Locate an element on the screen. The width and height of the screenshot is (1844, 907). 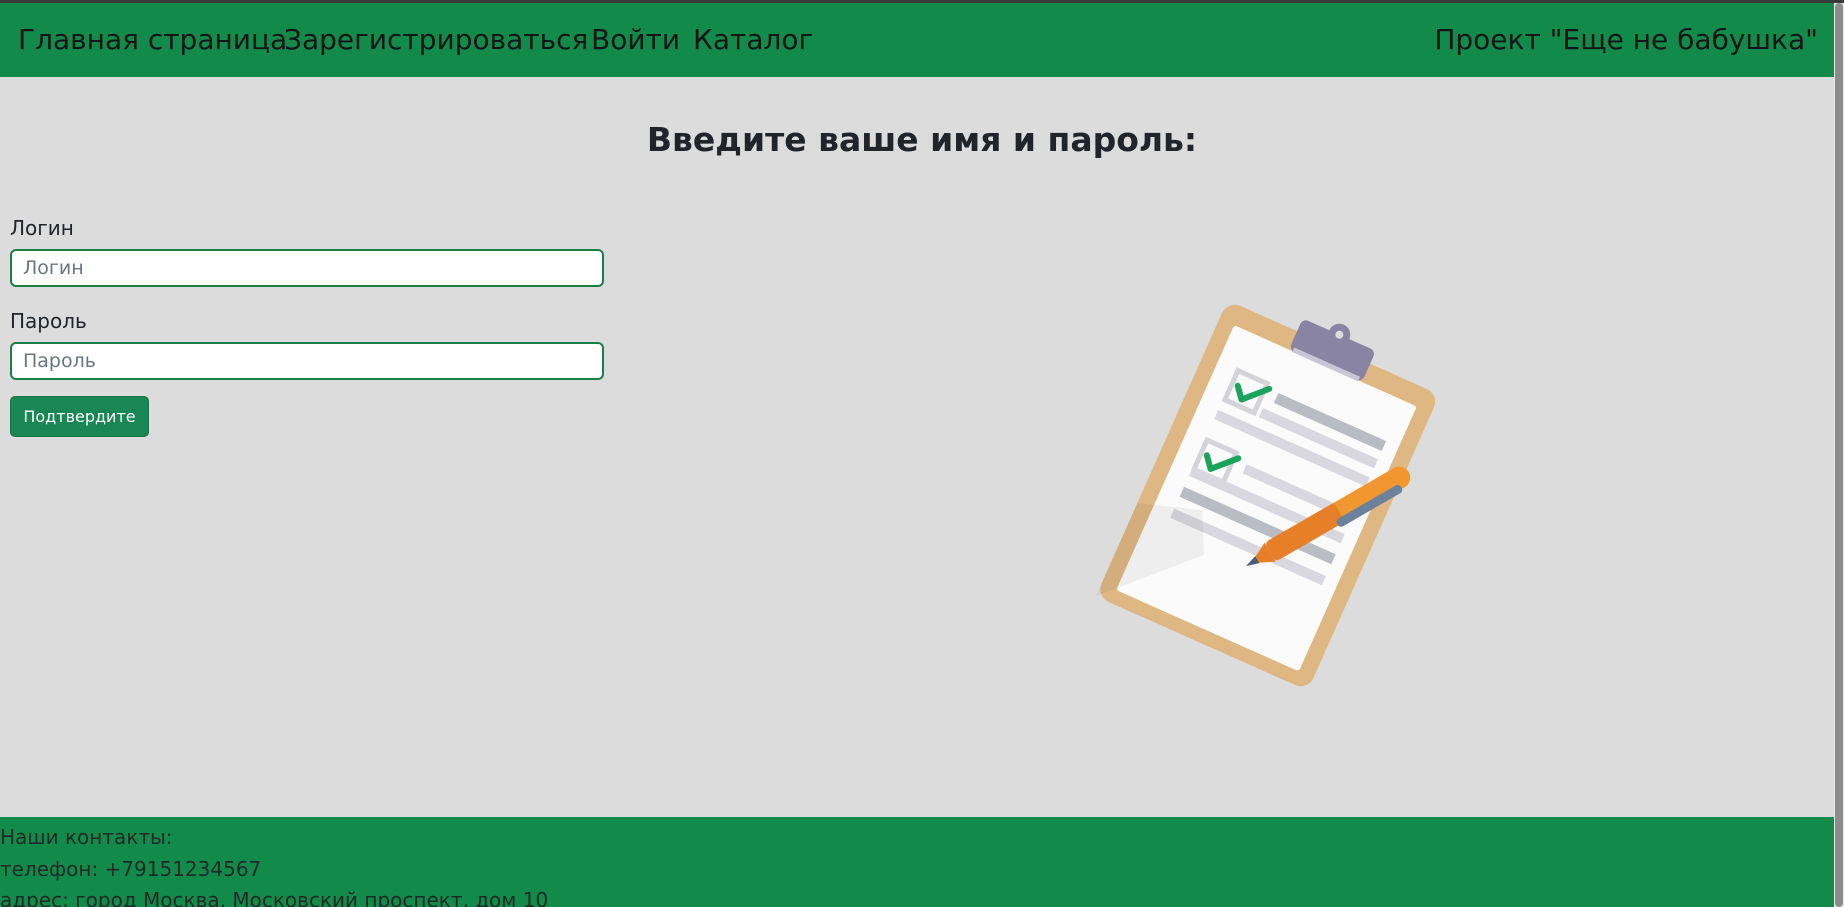
vertical-scrollbar is located at coordinates (1839, 455).